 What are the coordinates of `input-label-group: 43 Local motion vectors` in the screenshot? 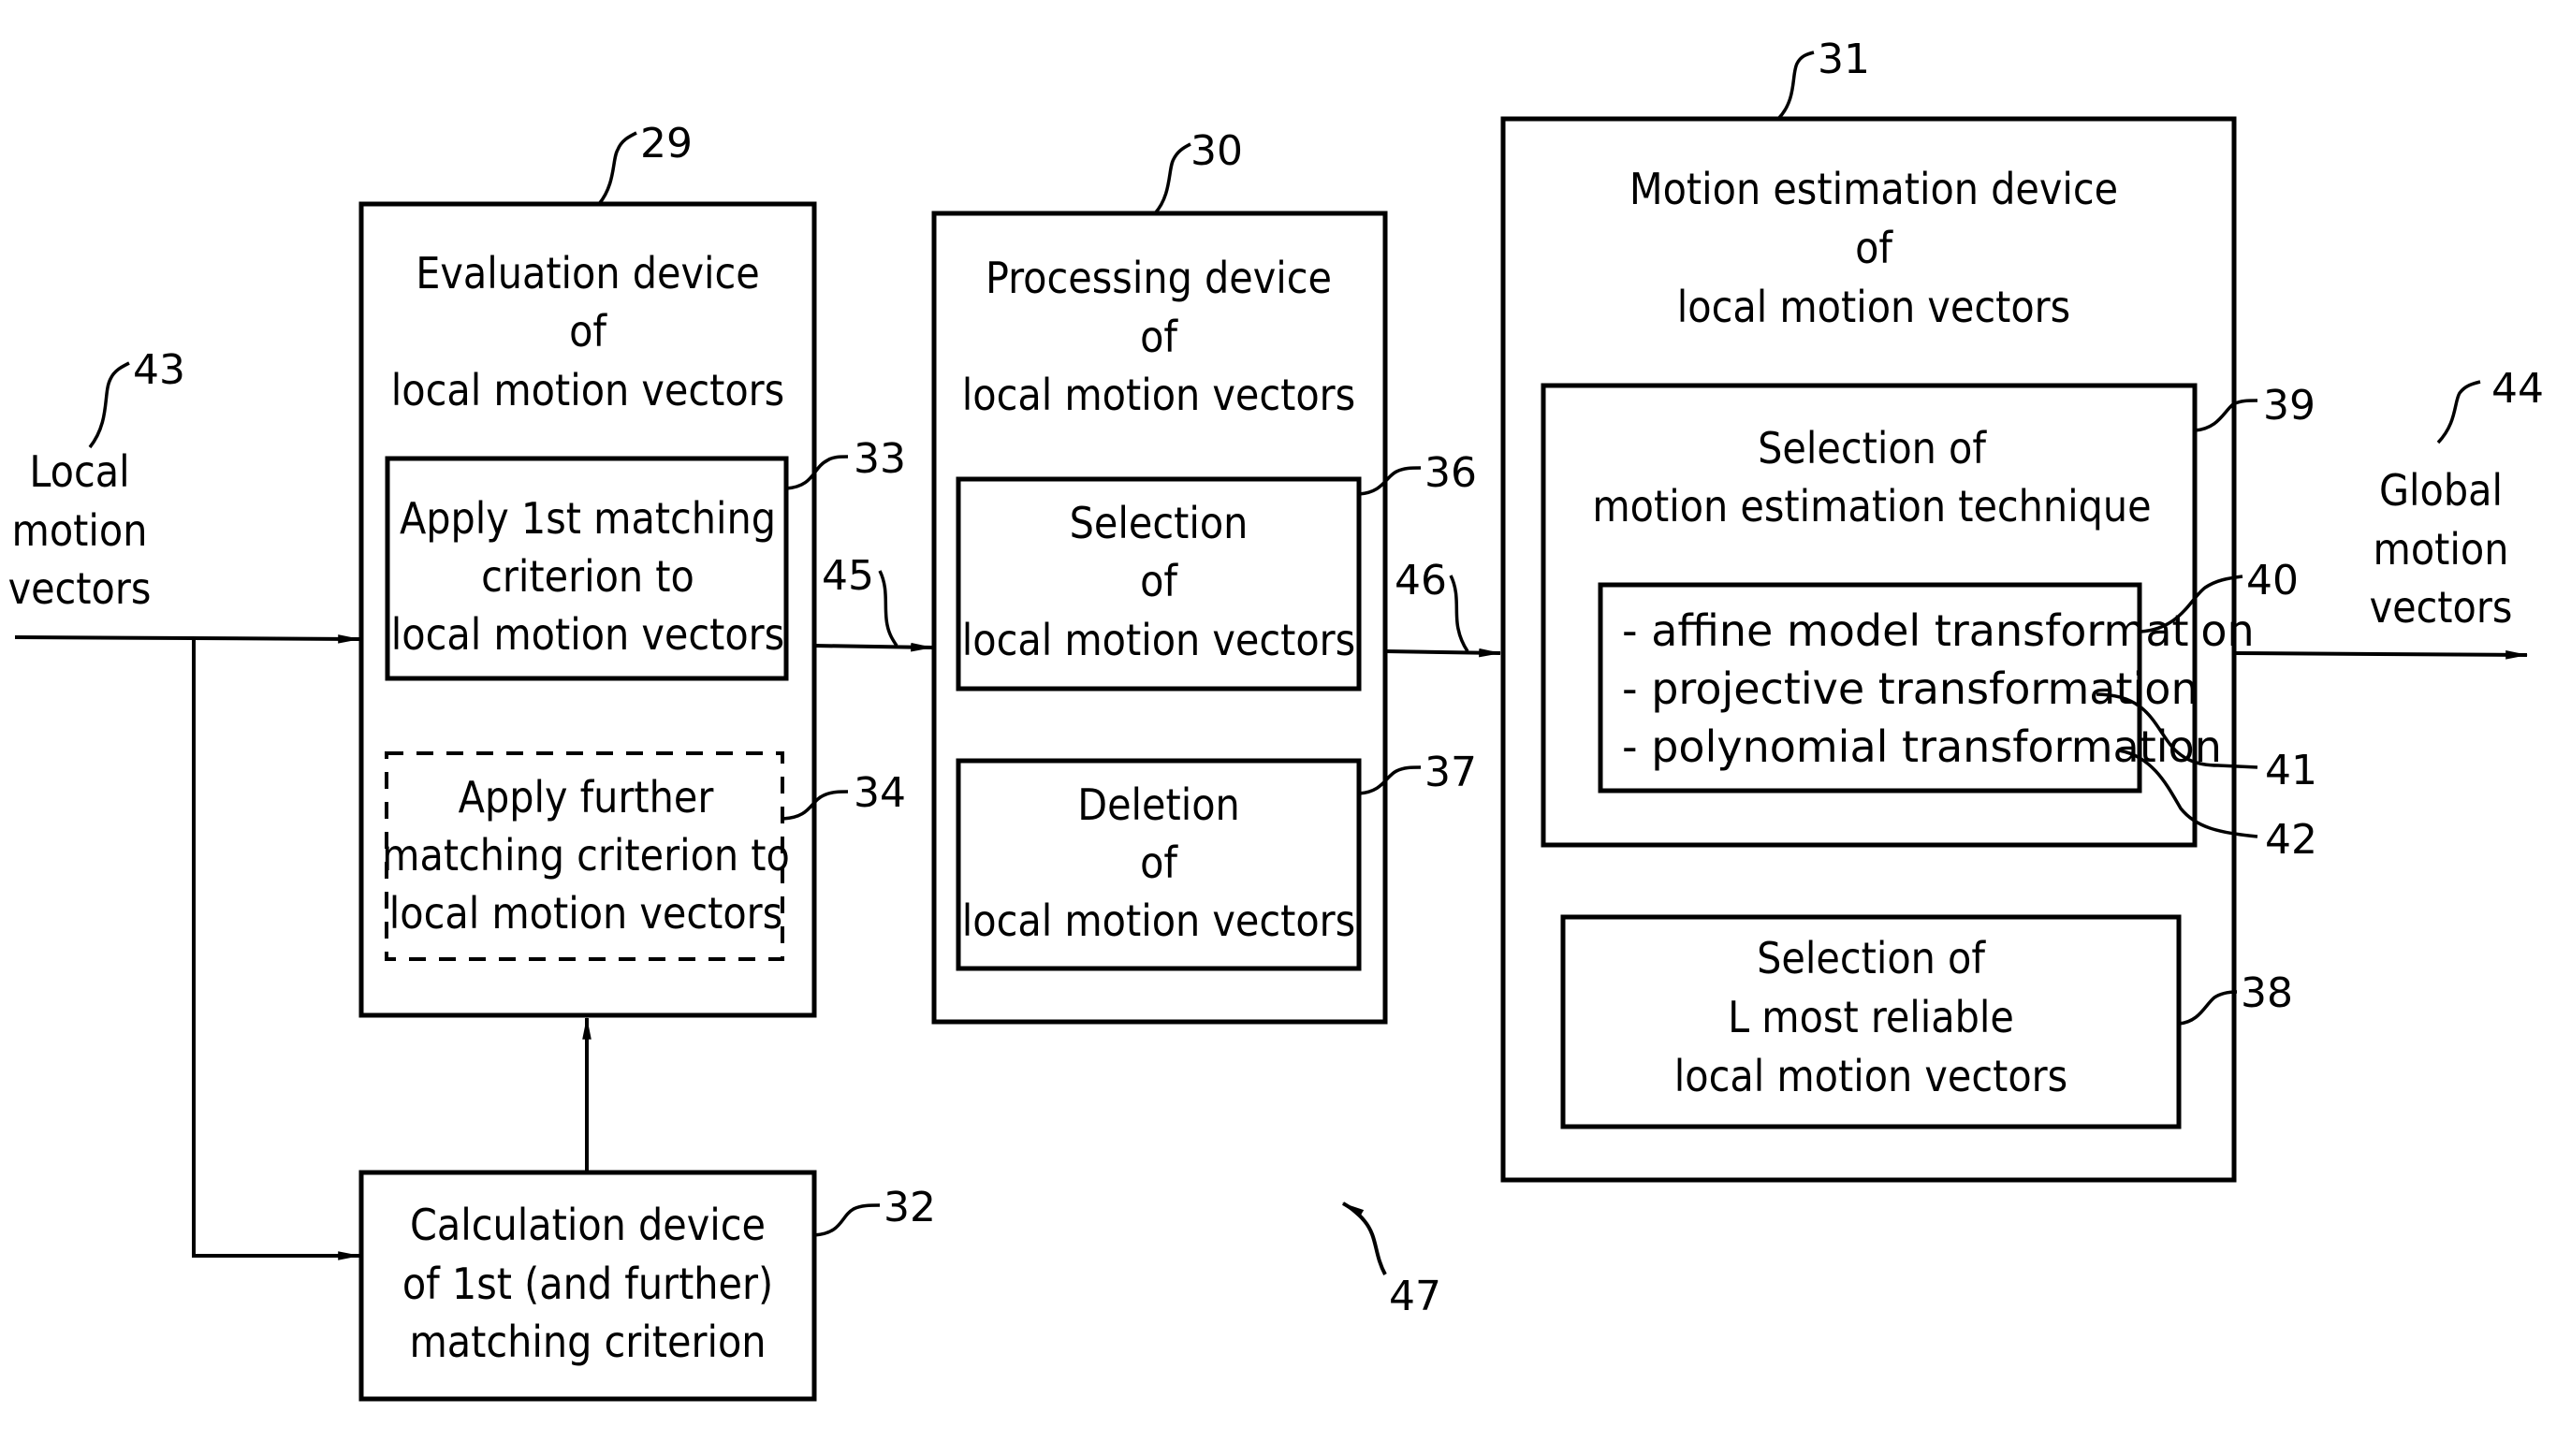 It's located at (96, 480).